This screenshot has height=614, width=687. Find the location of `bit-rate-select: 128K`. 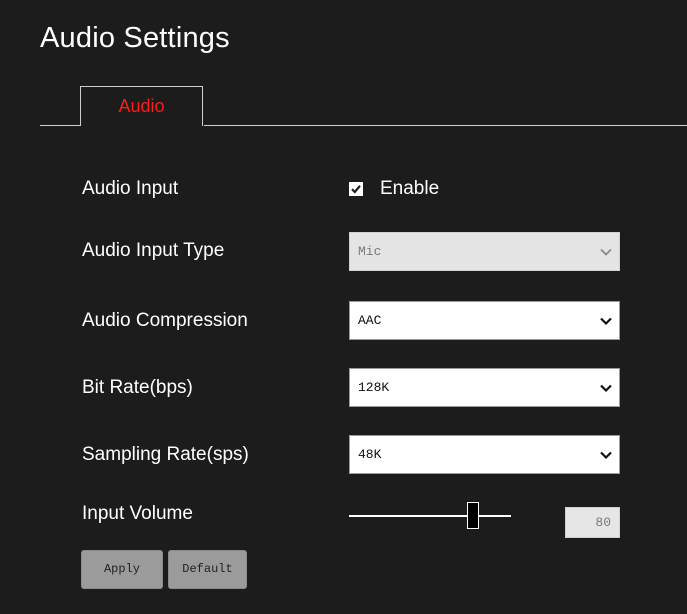

bit-rate-select: 128K is located at coordinates (484, 387).